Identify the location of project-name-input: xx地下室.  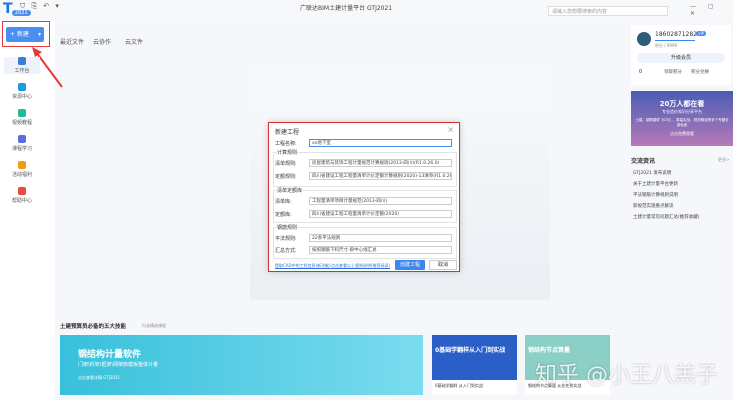
(380, 143).